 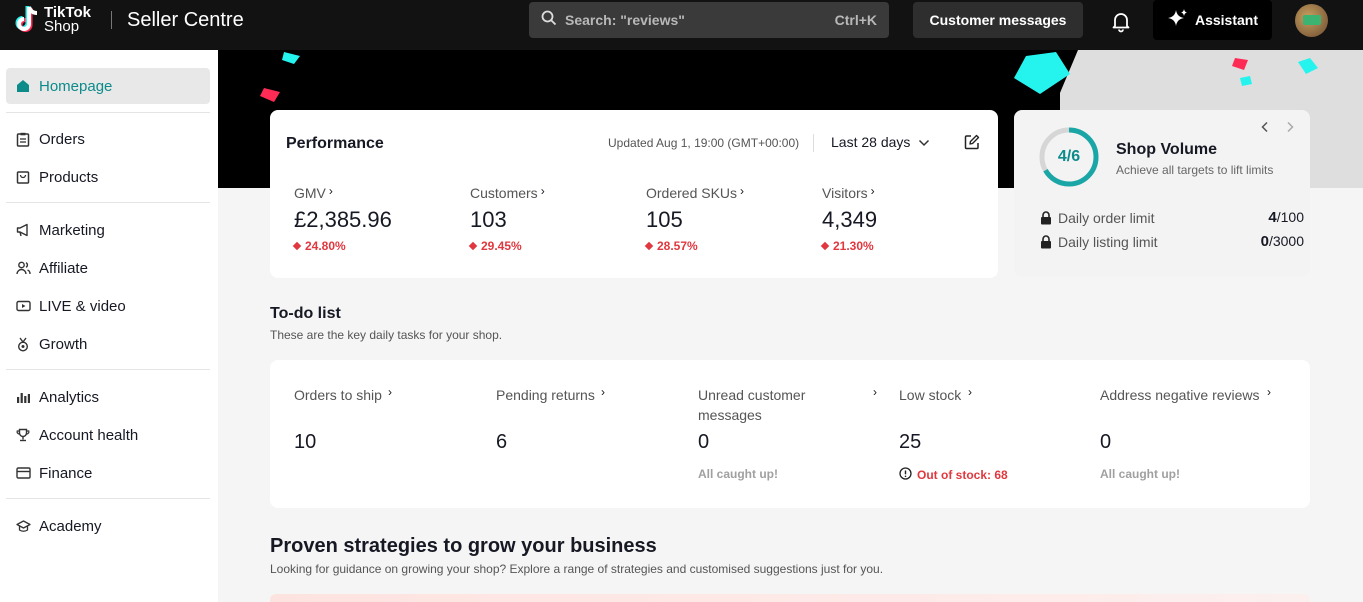 What do you see at coordinates (1311, 20) in the screenshot?
I see `avatar` at bounding box center [1311, 20].